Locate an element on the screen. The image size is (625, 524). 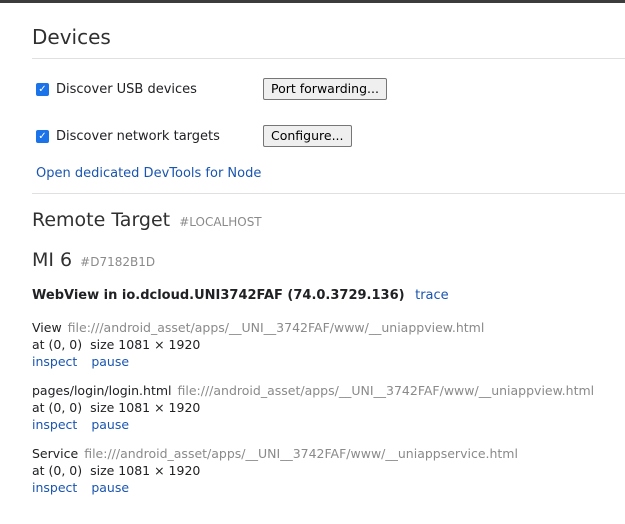
device-id: #D7182B1D is located at coordinates (118, 262).